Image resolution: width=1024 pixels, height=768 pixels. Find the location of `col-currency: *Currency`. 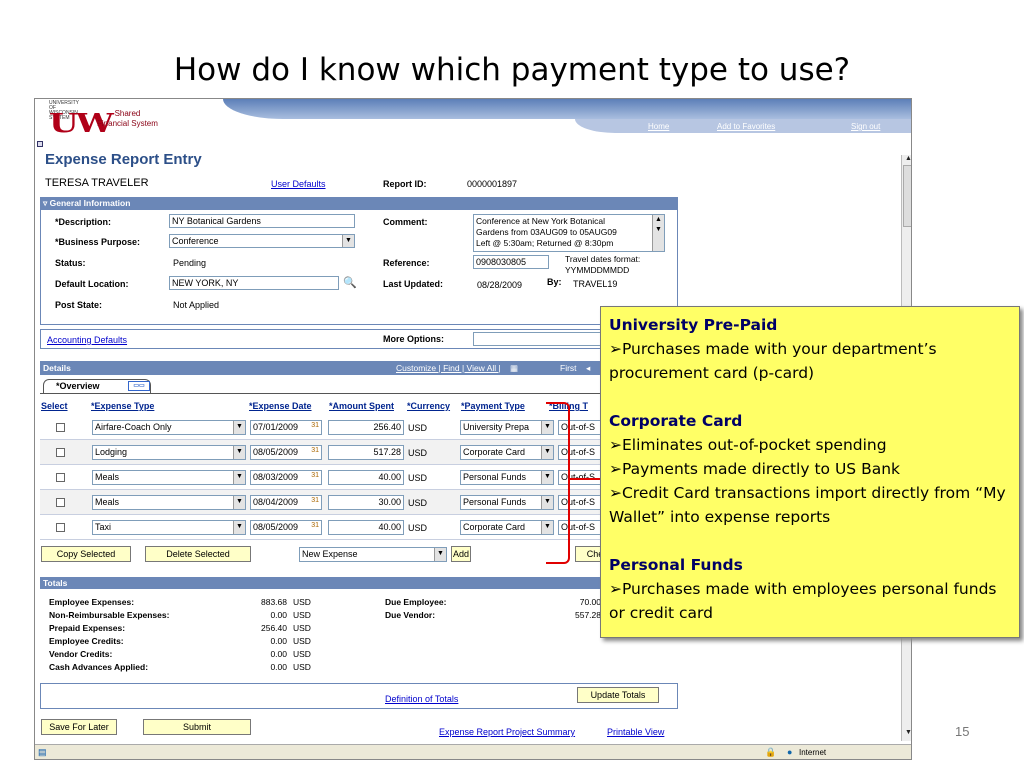

col-currency: *Currency is located at coordinates (428, 408).